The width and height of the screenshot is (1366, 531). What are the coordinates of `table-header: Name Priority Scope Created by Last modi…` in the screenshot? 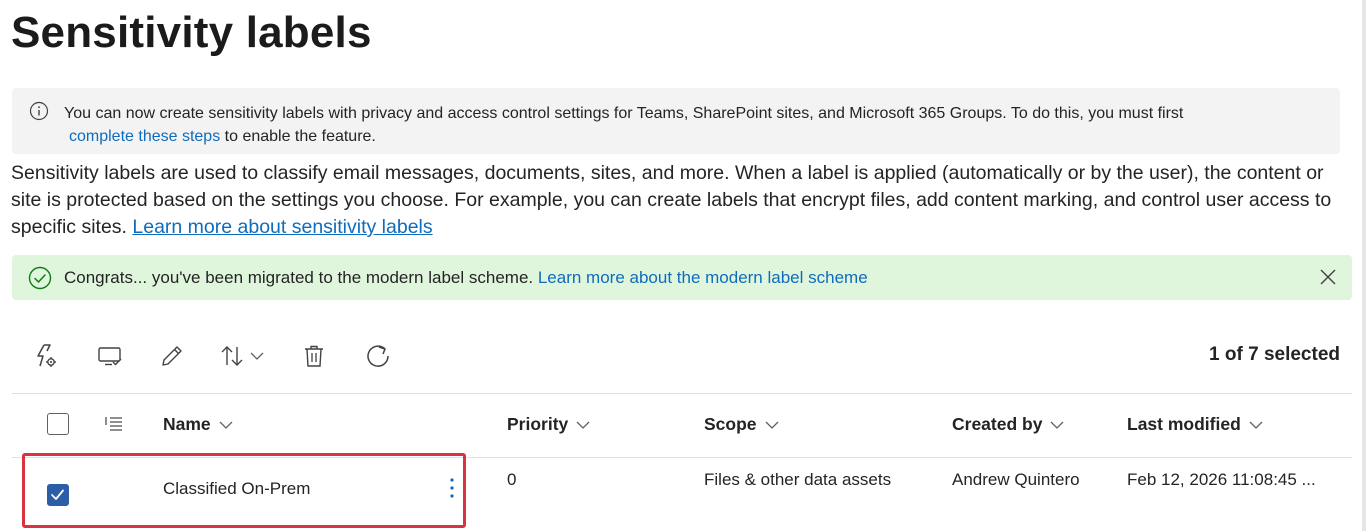 It's located at (682, 425).